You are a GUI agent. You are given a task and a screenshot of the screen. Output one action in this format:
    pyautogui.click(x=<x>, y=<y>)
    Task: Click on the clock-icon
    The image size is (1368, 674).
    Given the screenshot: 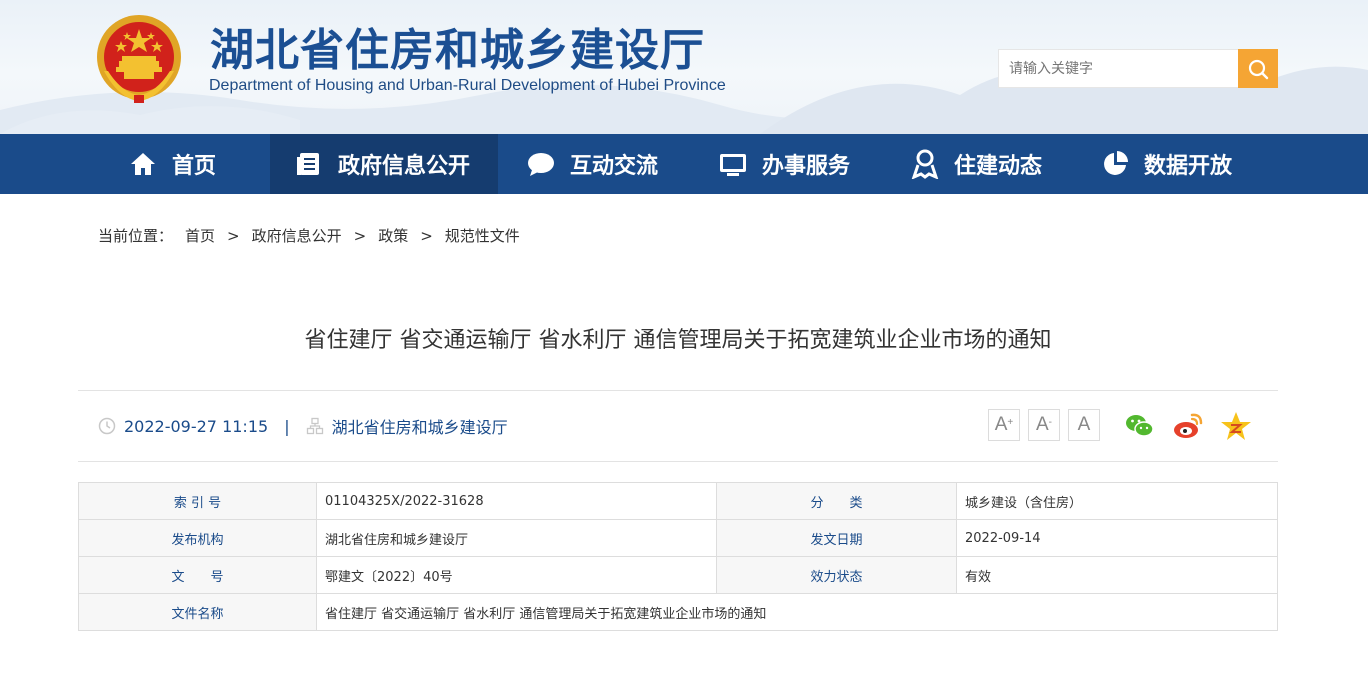 What is the action you would take?
    pyautogui.click(x=107, y=426)
    